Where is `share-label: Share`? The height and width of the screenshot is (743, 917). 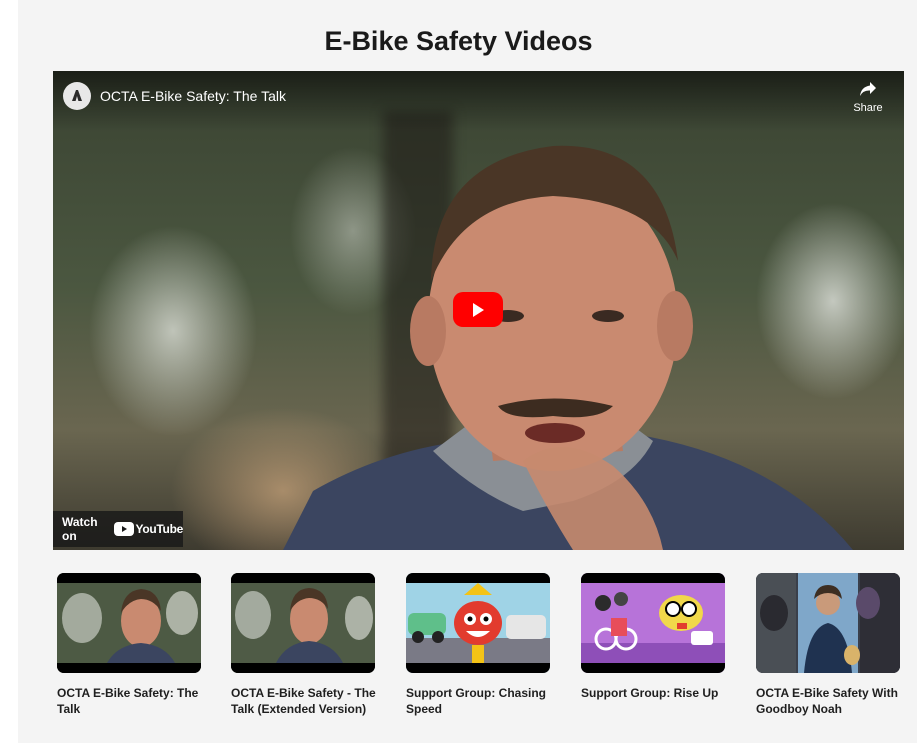
share-label: Share is located at coordinates (868, 108).